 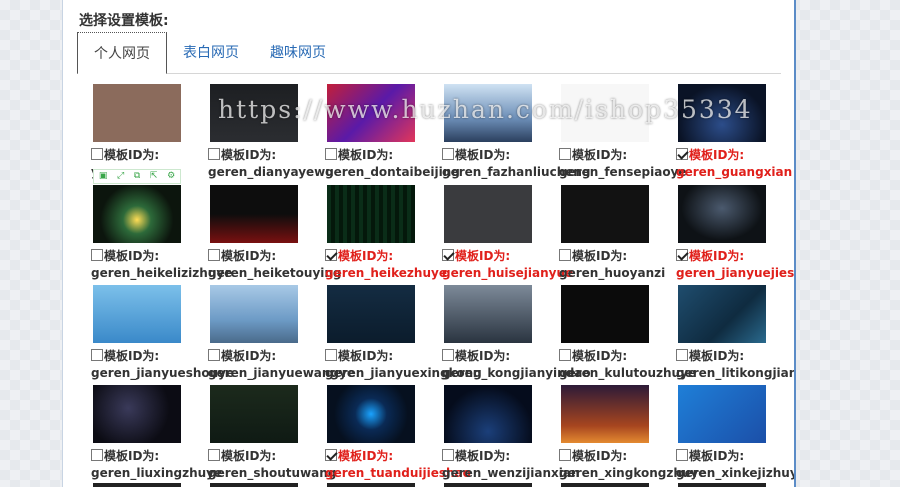 What do you see at coordinates (161, 265) in the screenshot?
I see `template-caption: 模板ID为: geren_heikelizizhuye` at bounding box center [161, 265].